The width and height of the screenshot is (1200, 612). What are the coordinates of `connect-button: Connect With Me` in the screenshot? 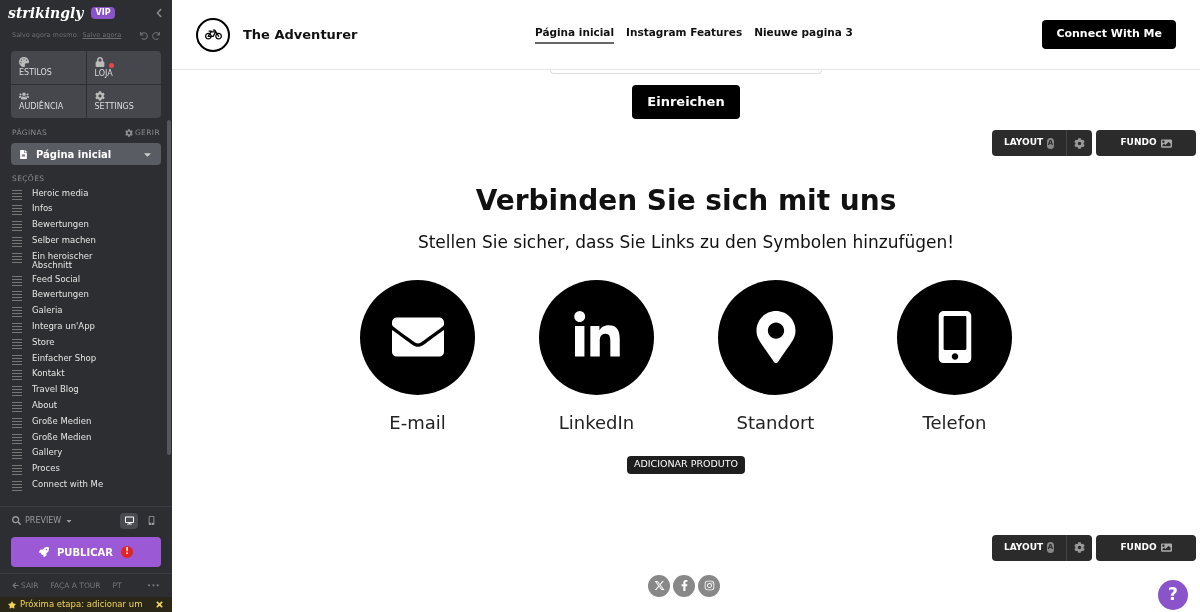 It's located at (1109, 34).